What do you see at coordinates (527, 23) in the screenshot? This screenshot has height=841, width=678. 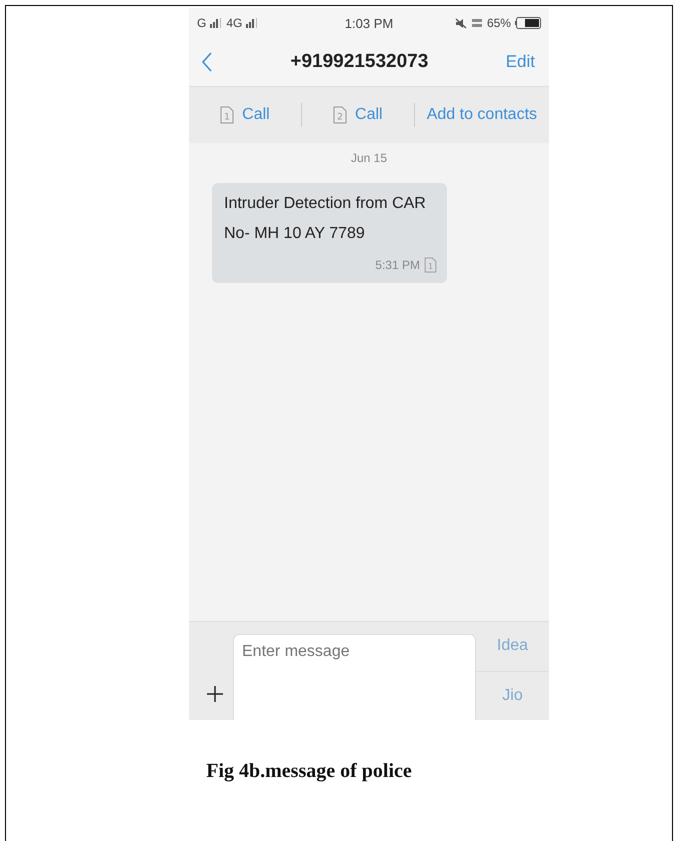 I see `battery-icon` at bounding box center [527, 23].